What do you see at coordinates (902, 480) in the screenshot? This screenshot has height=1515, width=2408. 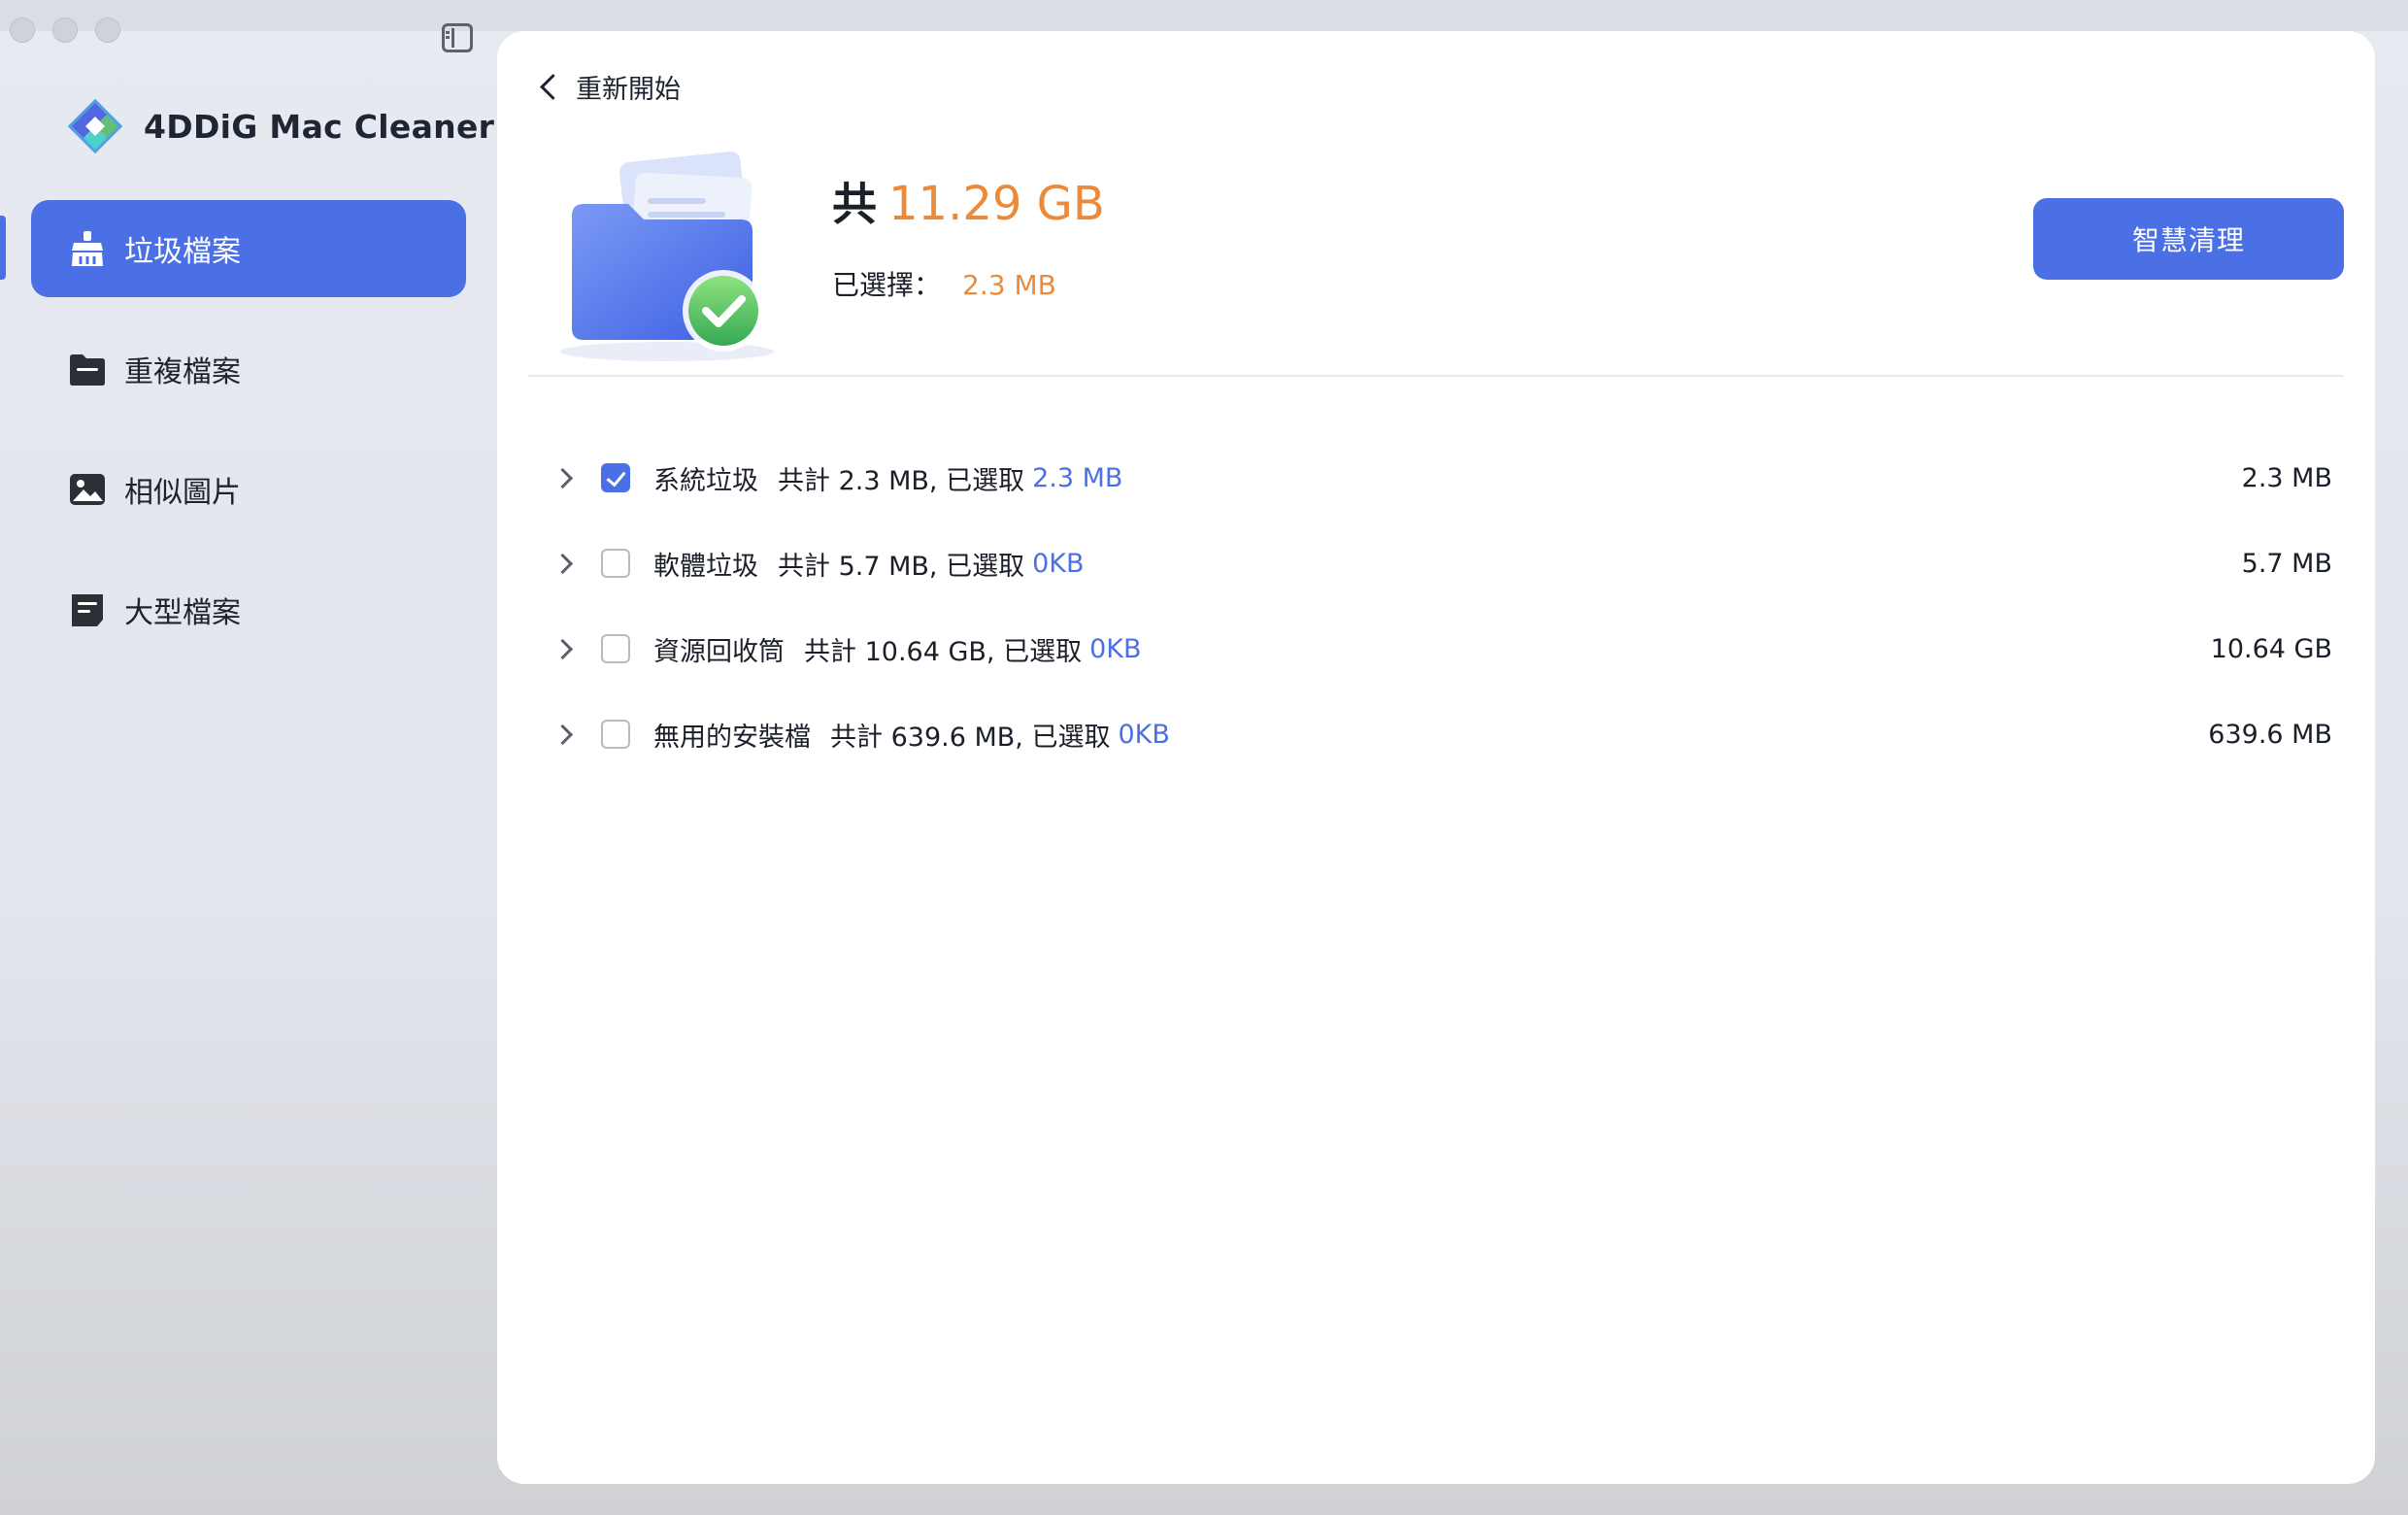 I see `category-info: 共計 2.3 MB, 已選取` at bounding box center [902, 480].